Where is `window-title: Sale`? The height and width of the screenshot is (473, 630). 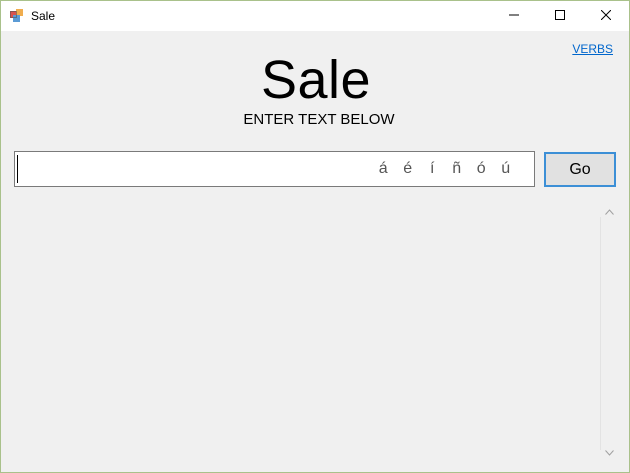 window-title: Sale is located at coordinates (43, 16).